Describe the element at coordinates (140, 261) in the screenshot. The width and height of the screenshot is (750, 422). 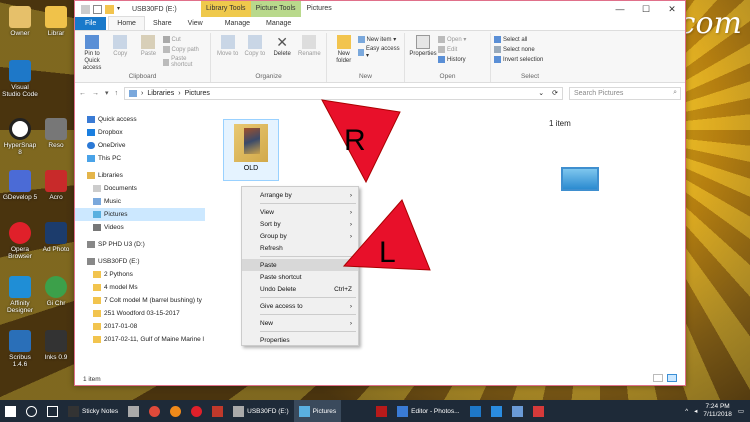
I see `nav-usb: USB30FD (E:)` at that location.